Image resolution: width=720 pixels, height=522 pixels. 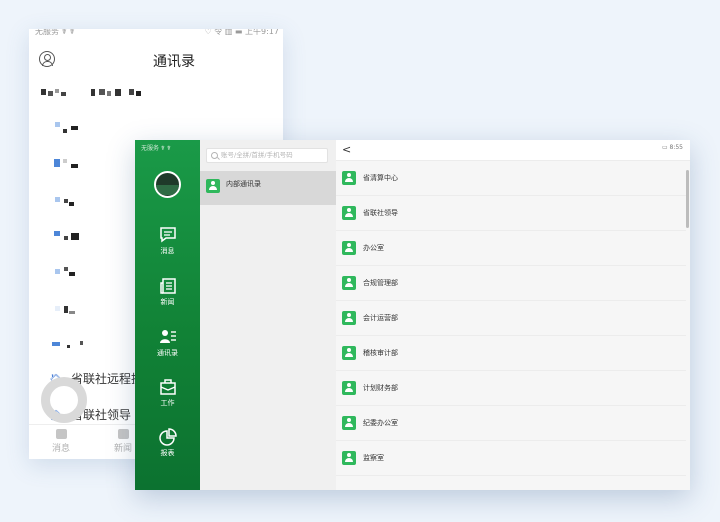 I want to click on department-row: 省清算中心, so click(x=511, y=178).